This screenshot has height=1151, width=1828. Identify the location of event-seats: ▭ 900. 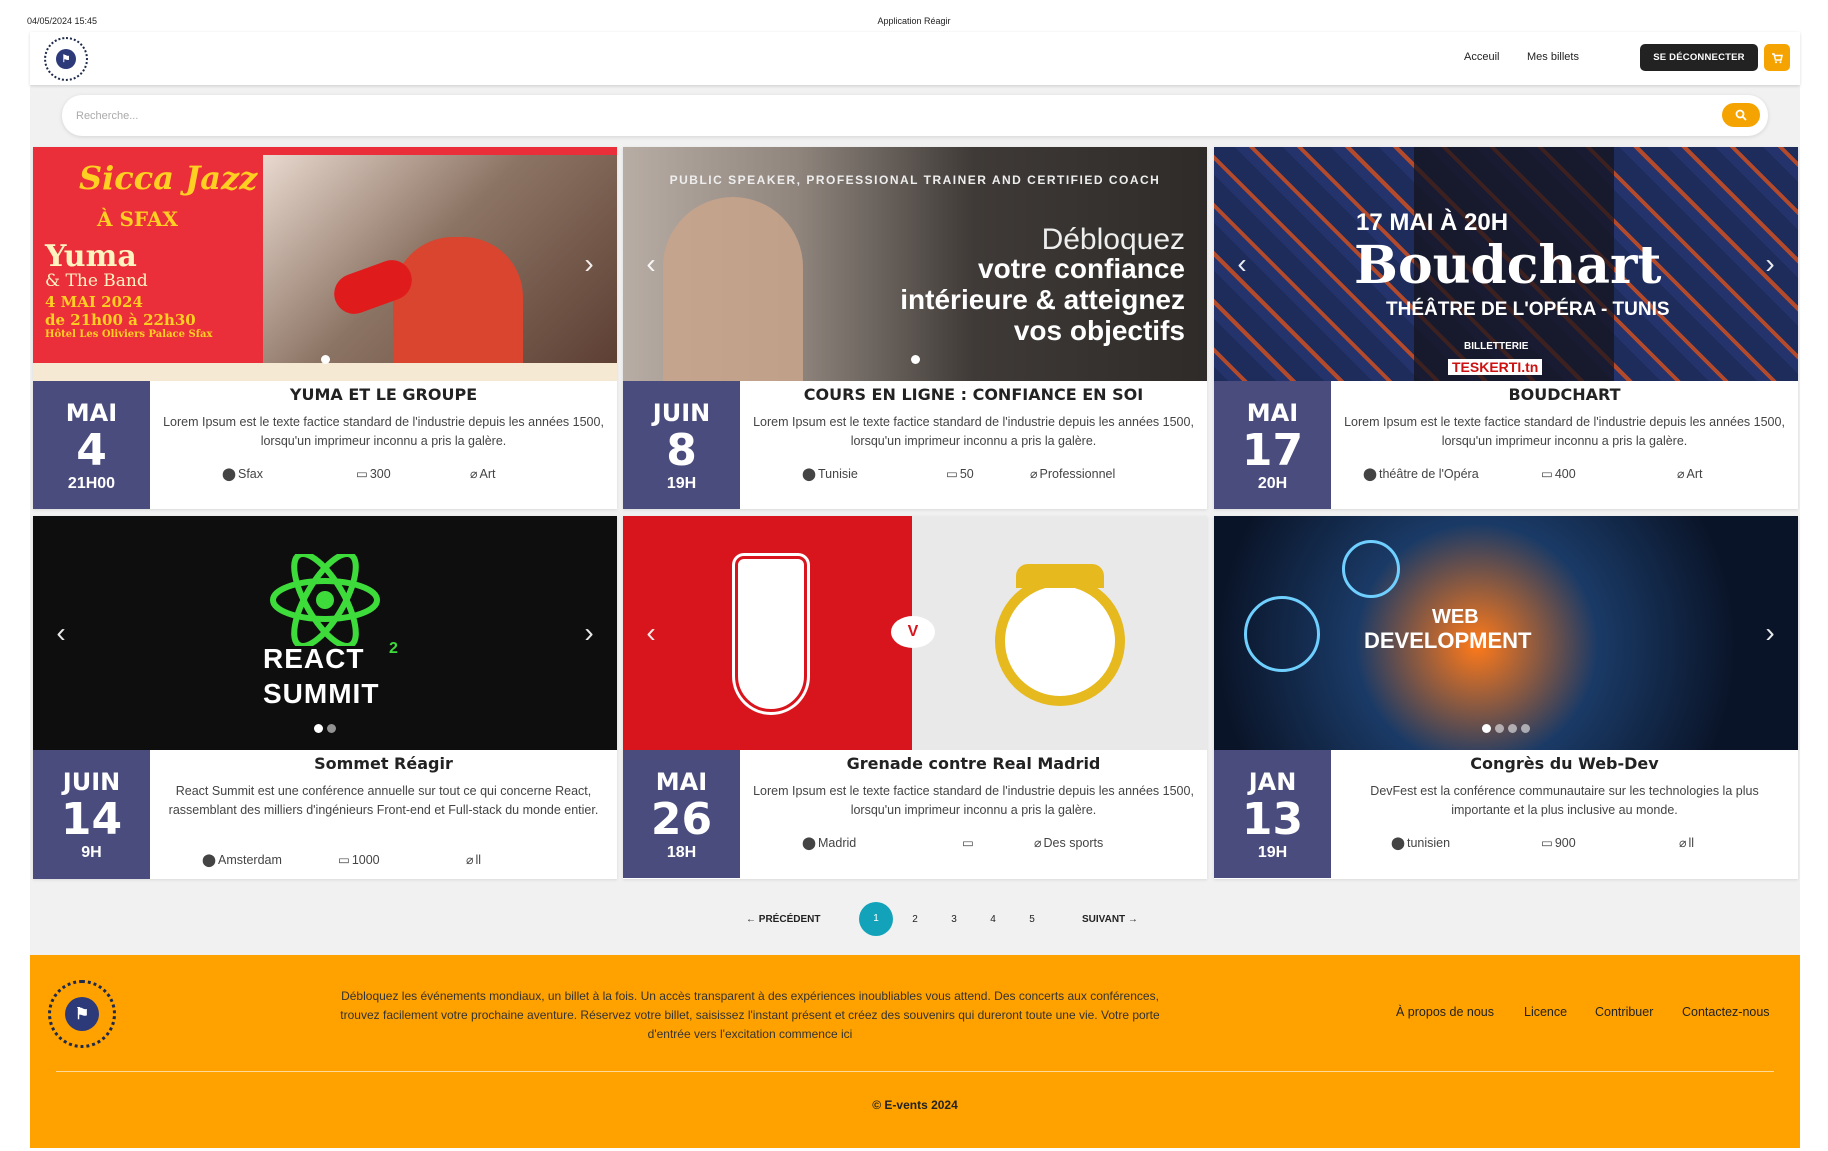
(1558, 843).